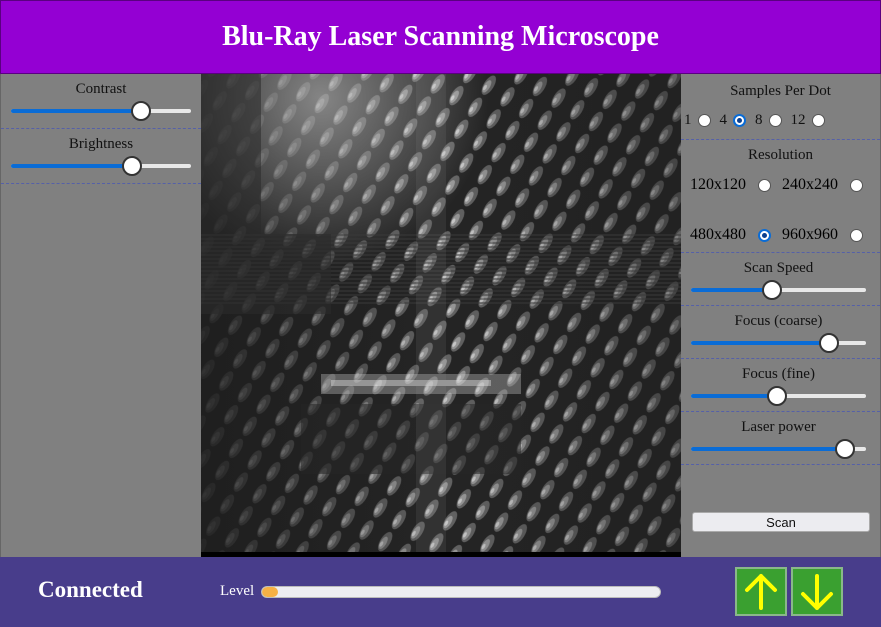 Image resolution: width=881 pixels, height=627 pixels. I want to click on resolution-option-label: 240x240, so click(810, 184).